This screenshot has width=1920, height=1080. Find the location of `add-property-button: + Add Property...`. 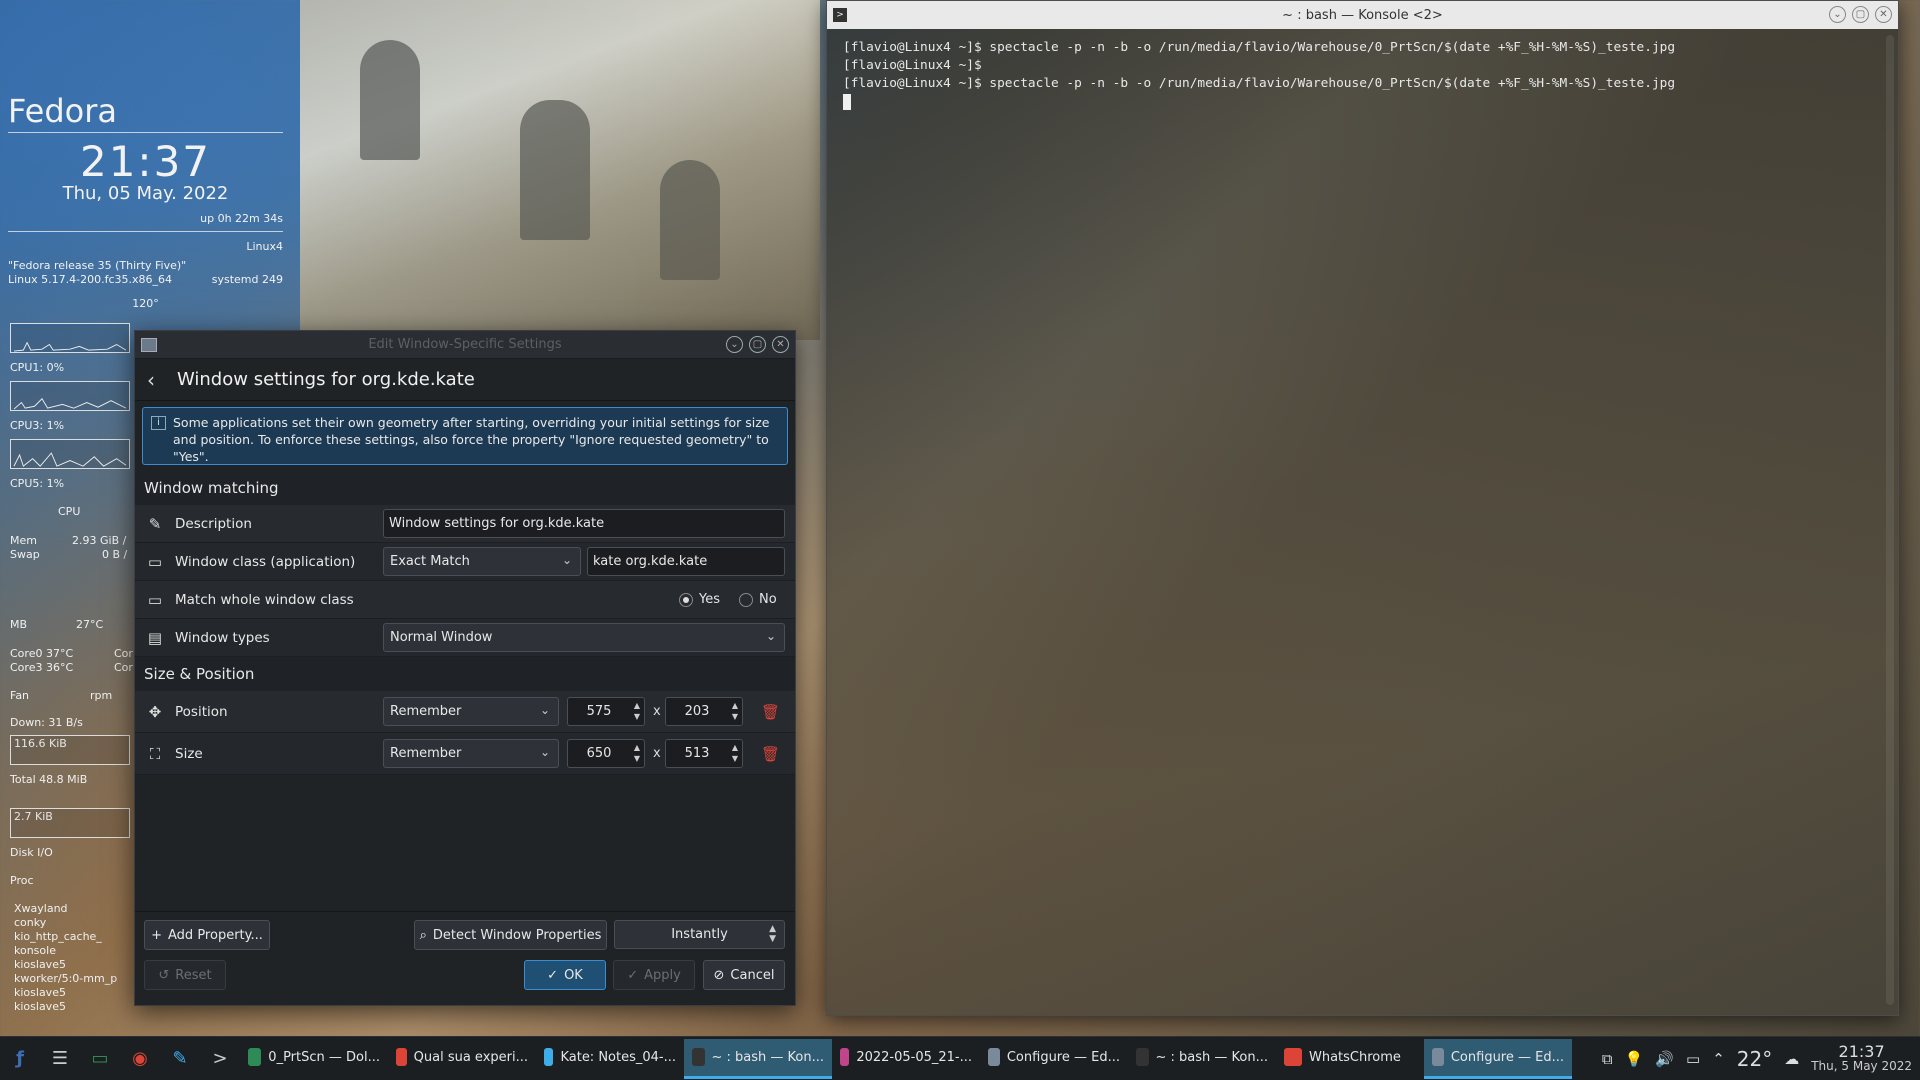

add-property-button: + Add Property... is located at coordinates (207, 935).